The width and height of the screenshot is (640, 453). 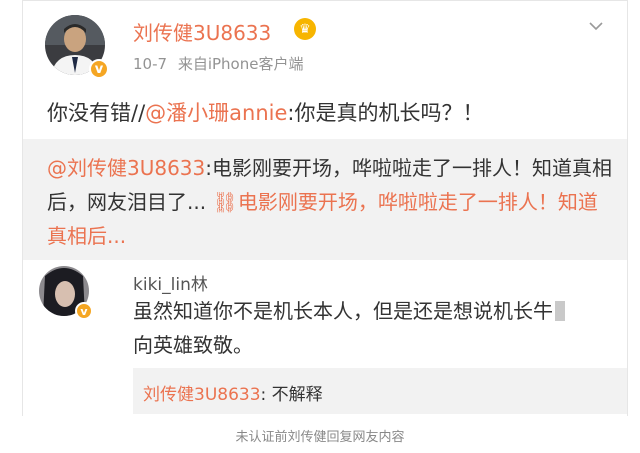 I want to click on reply-text: 刘传健3U8633: 不解释, so click(x=233, y=392).